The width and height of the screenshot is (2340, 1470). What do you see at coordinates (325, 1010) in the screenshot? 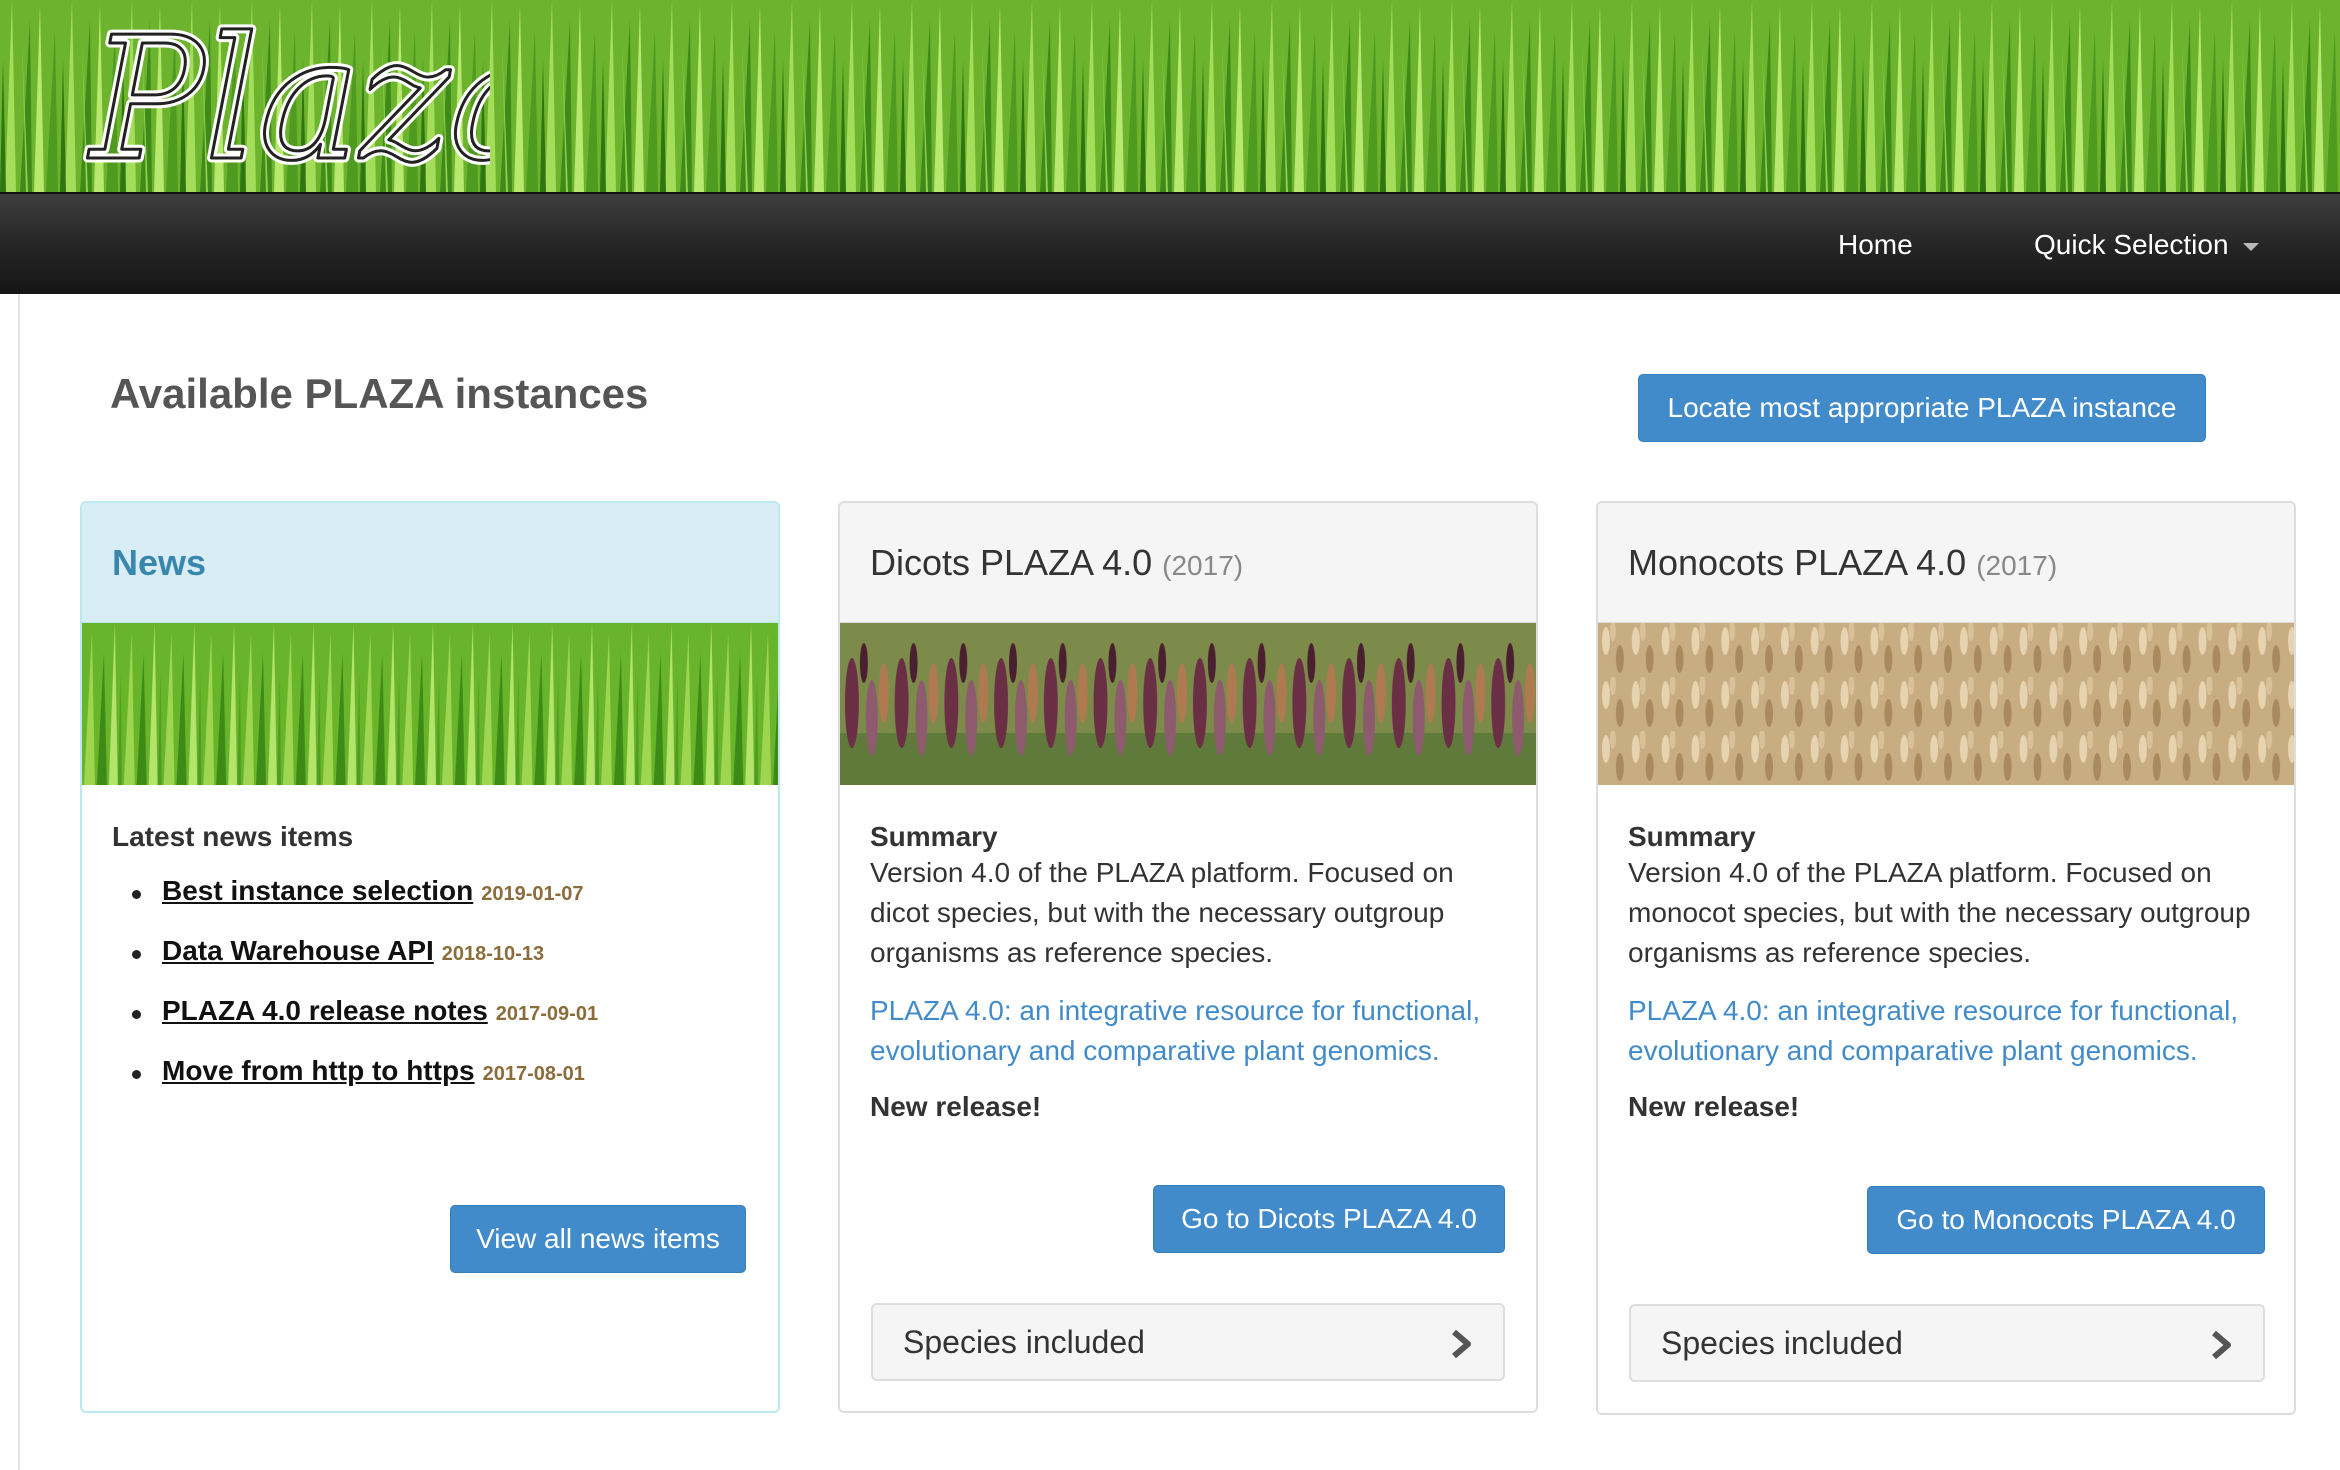
I see `news-item-link: PLAZA 4.0 release notes` at bounding box center [325, 1010].